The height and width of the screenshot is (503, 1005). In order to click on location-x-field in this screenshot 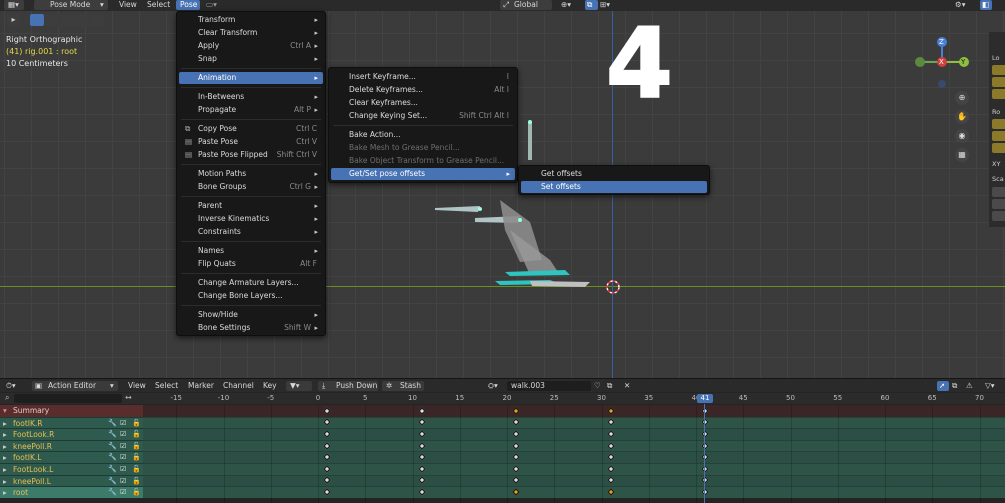, I will do `click(998, 70)`.